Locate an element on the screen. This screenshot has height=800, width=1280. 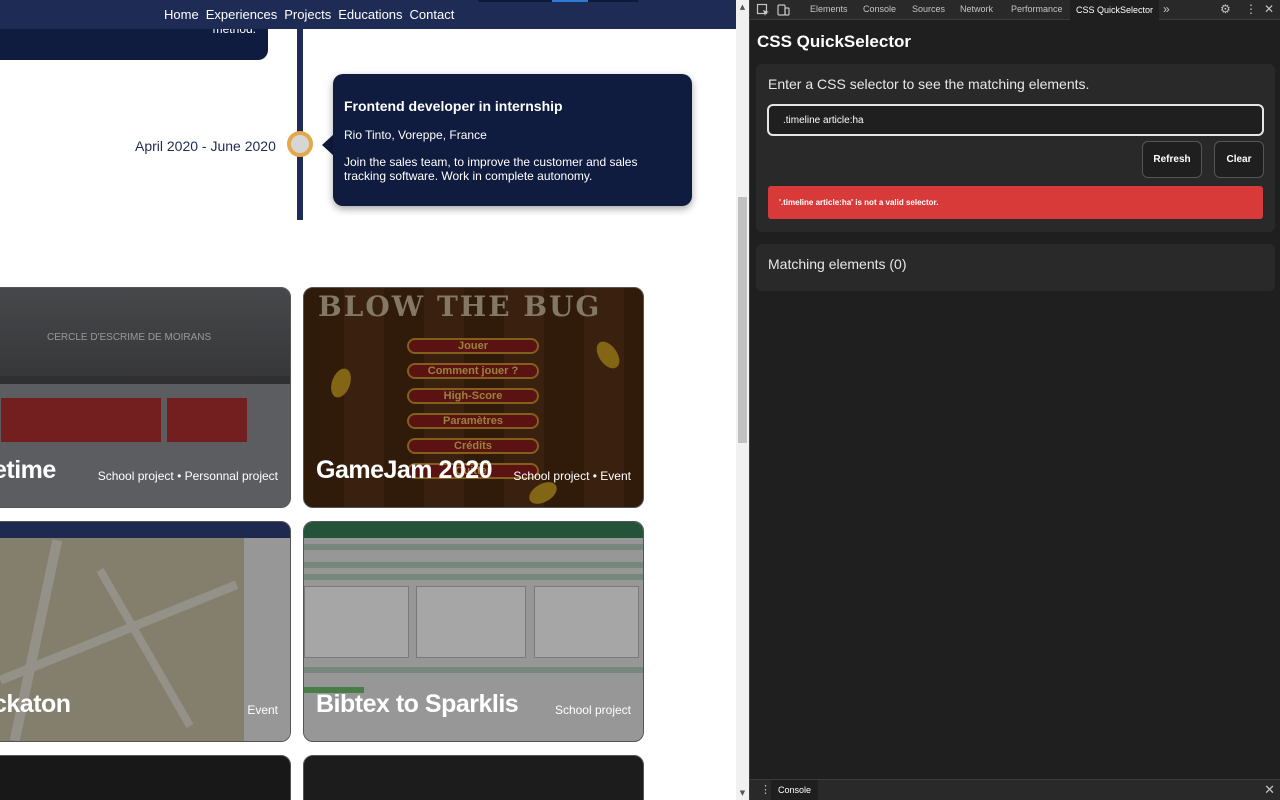
project-card-bibtex-to-sparklis: Bibtex to Sparklis School project is located at coordinates (473, 631).